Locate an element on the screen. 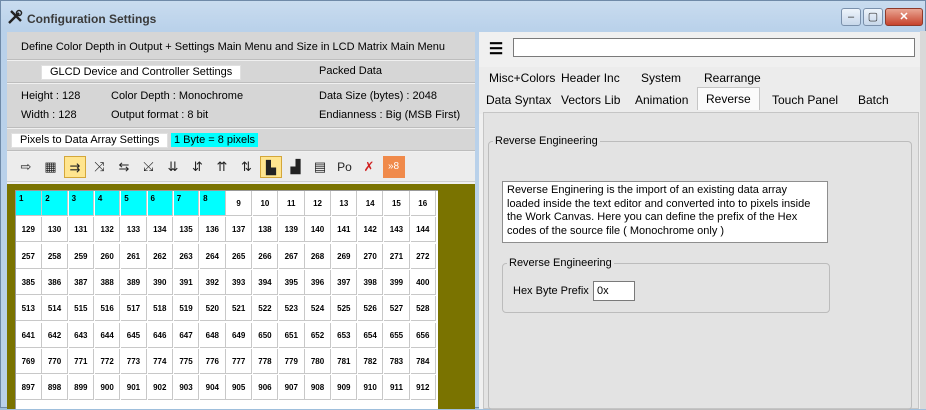  pixel-cell: 390 is located at coordinates (160, 282).